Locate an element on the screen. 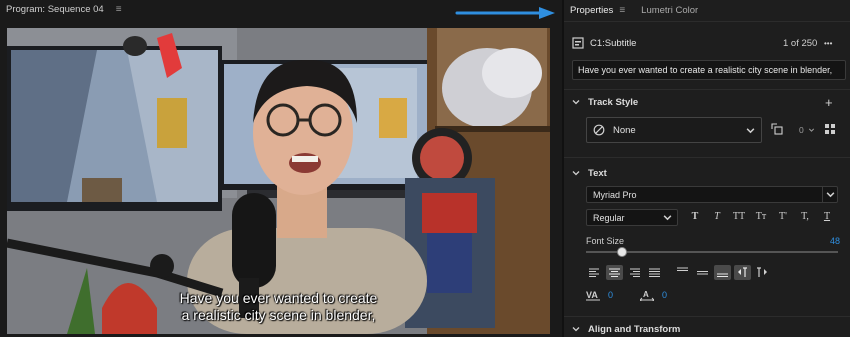  font-size-label: Font Size is located at coordinates (605, 241).